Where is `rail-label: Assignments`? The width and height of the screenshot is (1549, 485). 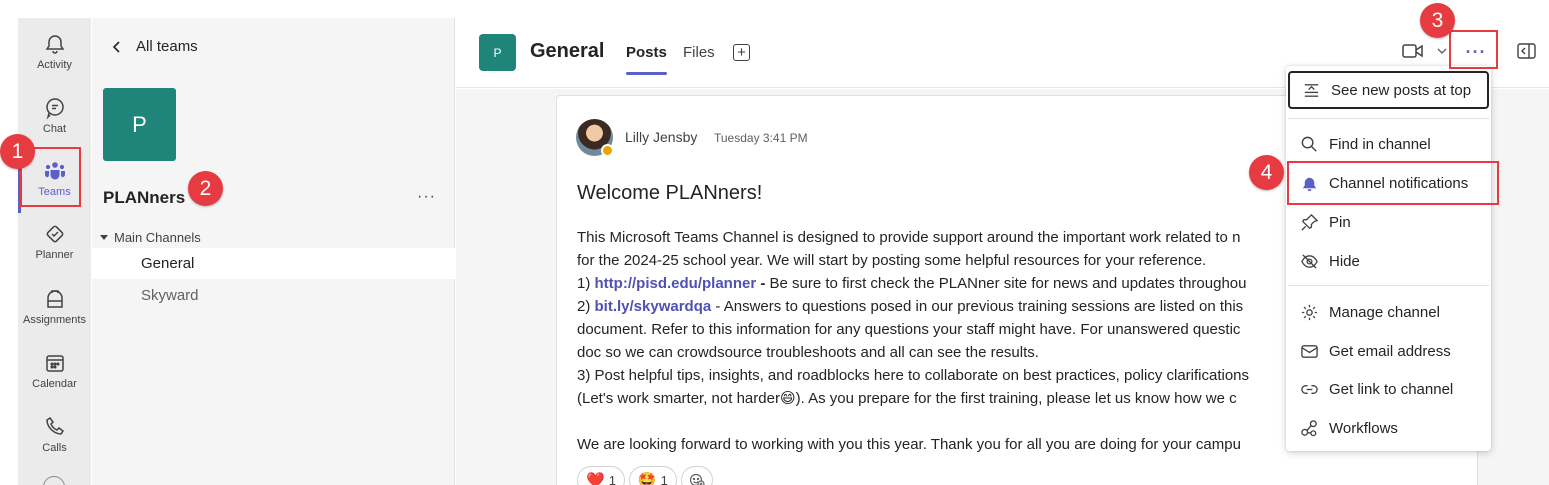
rail-label: Assignments is located at coordinates (54, 320).